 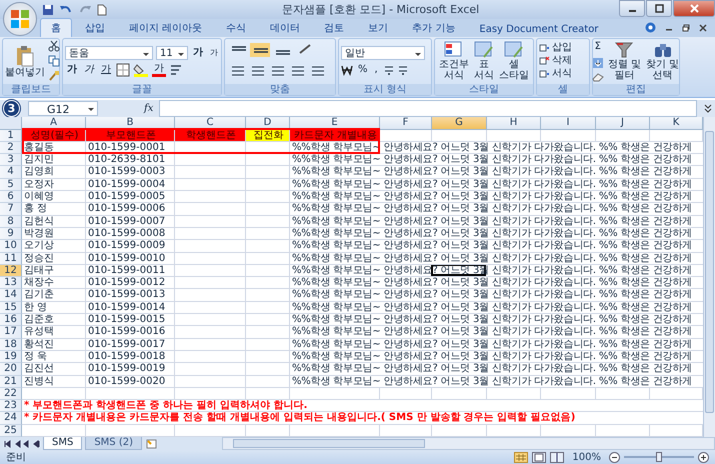 What do you see at coordinates (686, 28) in the screenshot?
I see `restore-icon` at bounding box center [686, 28].